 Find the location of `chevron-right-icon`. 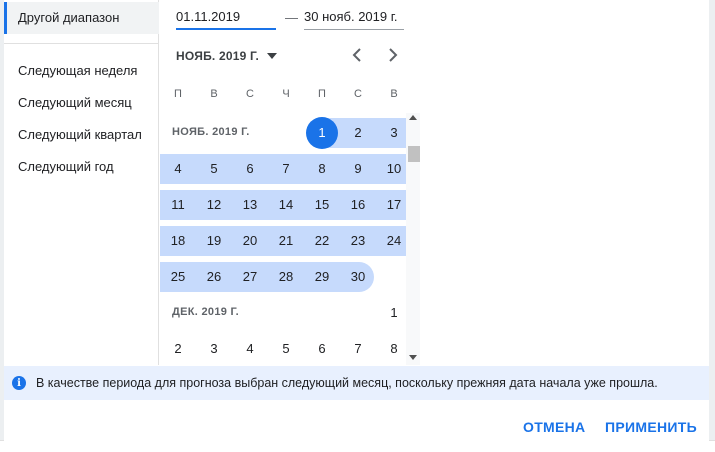

chevron-right-icon is located at coordinates (393, 55).